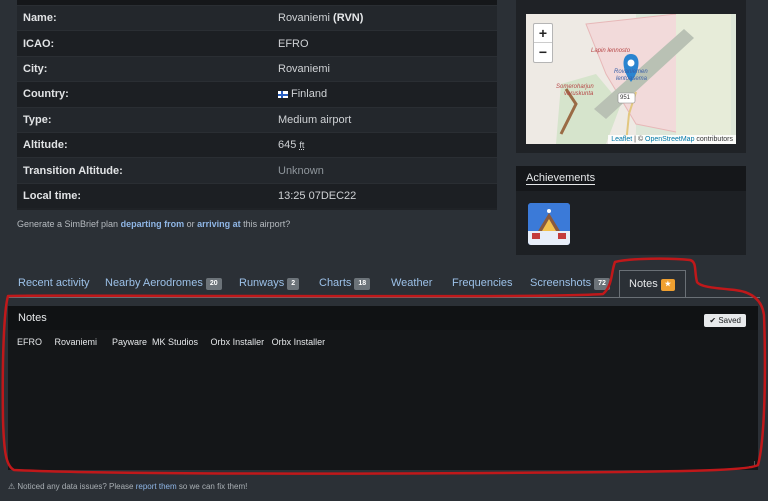 The image size is (768, 501). I want to click on saved-label: Saved, so click(729, 320).